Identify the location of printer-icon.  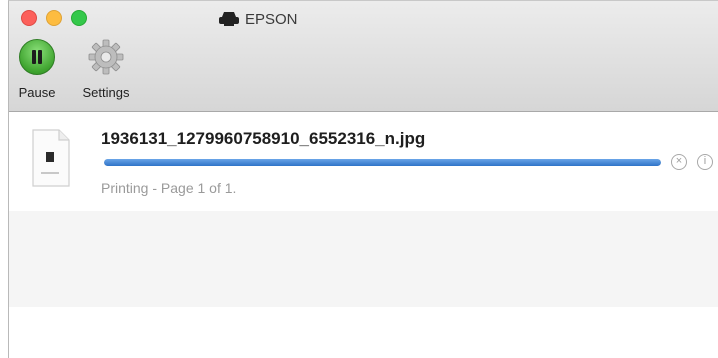
(229, 19).